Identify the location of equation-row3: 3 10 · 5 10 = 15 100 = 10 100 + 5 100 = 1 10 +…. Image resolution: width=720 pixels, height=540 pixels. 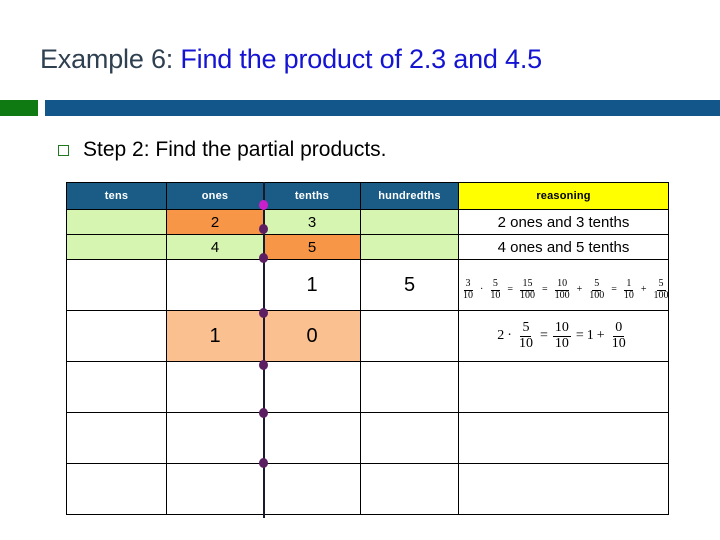
(566, 289).